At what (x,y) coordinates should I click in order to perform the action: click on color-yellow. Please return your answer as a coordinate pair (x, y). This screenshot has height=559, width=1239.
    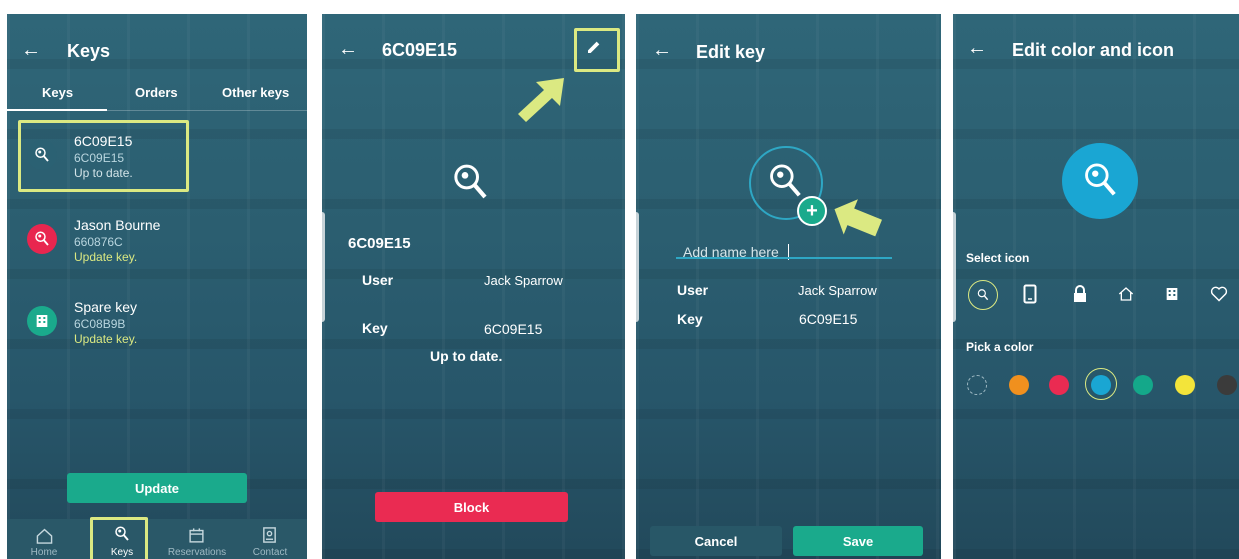
    Looking at the image, I should click on (1185, 385).